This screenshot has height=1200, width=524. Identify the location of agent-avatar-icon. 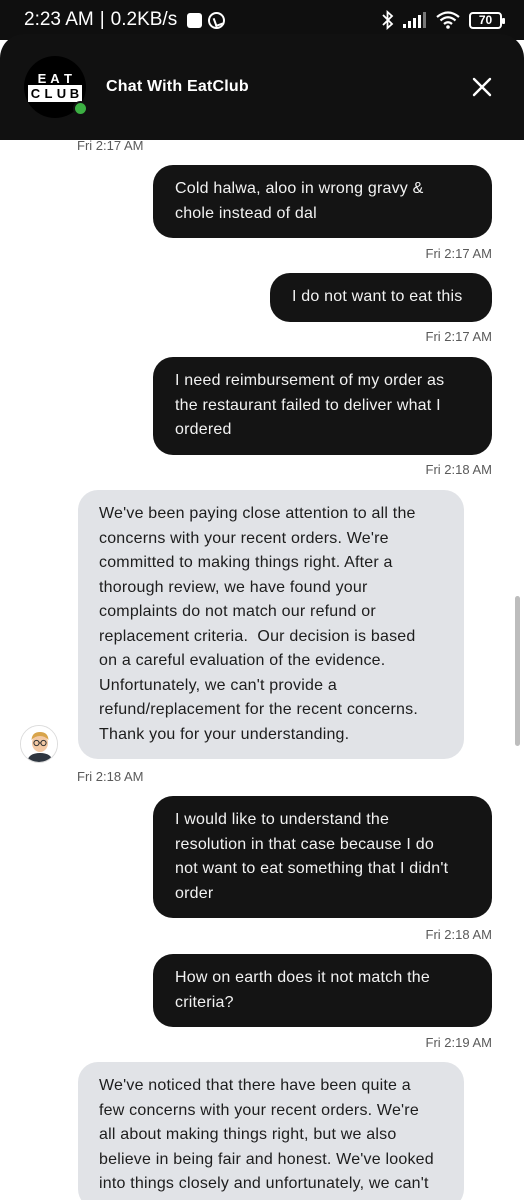
(39, 744).